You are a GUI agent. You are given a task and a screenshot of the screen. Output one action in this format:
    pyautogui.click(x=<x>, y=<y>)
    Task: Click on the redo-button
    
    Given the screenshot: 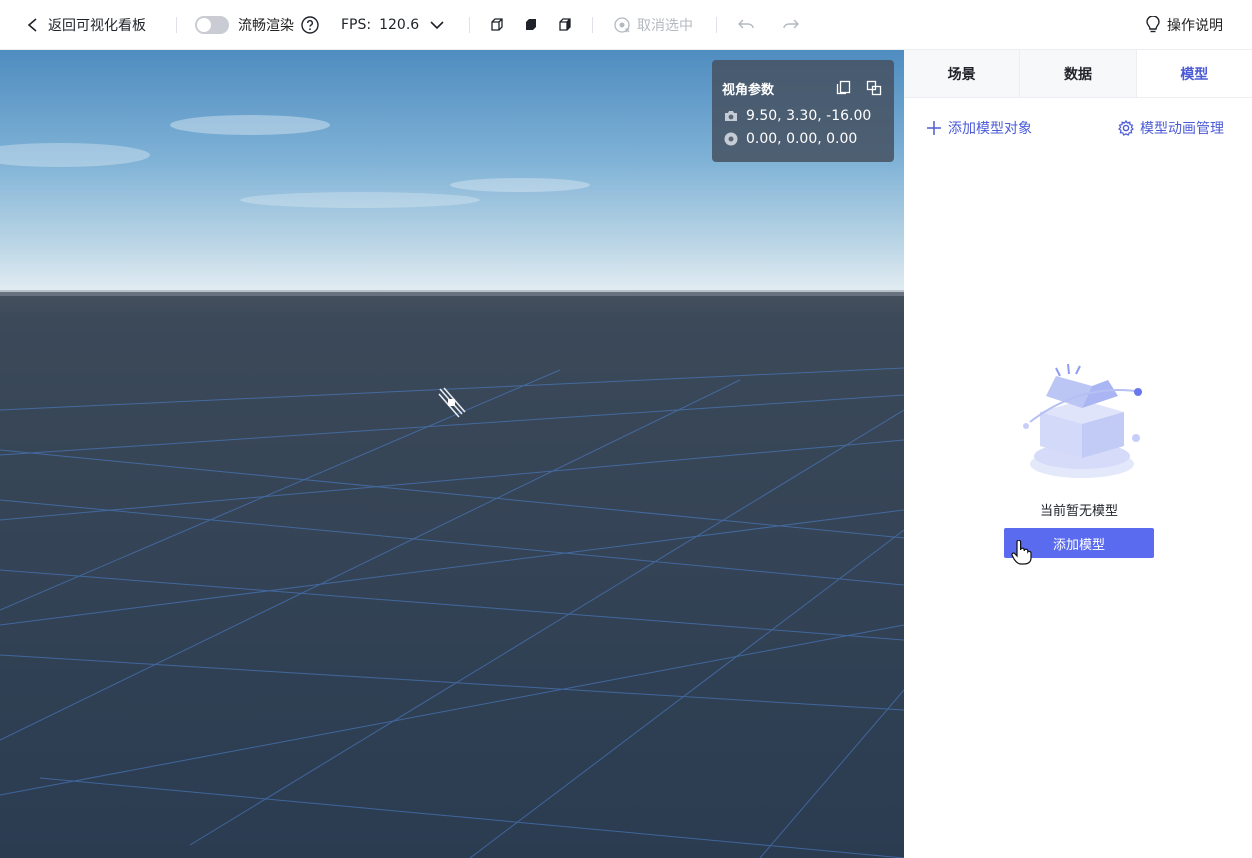 What is the action you would take?
    pyautogui.click(x=791, y=25)
    